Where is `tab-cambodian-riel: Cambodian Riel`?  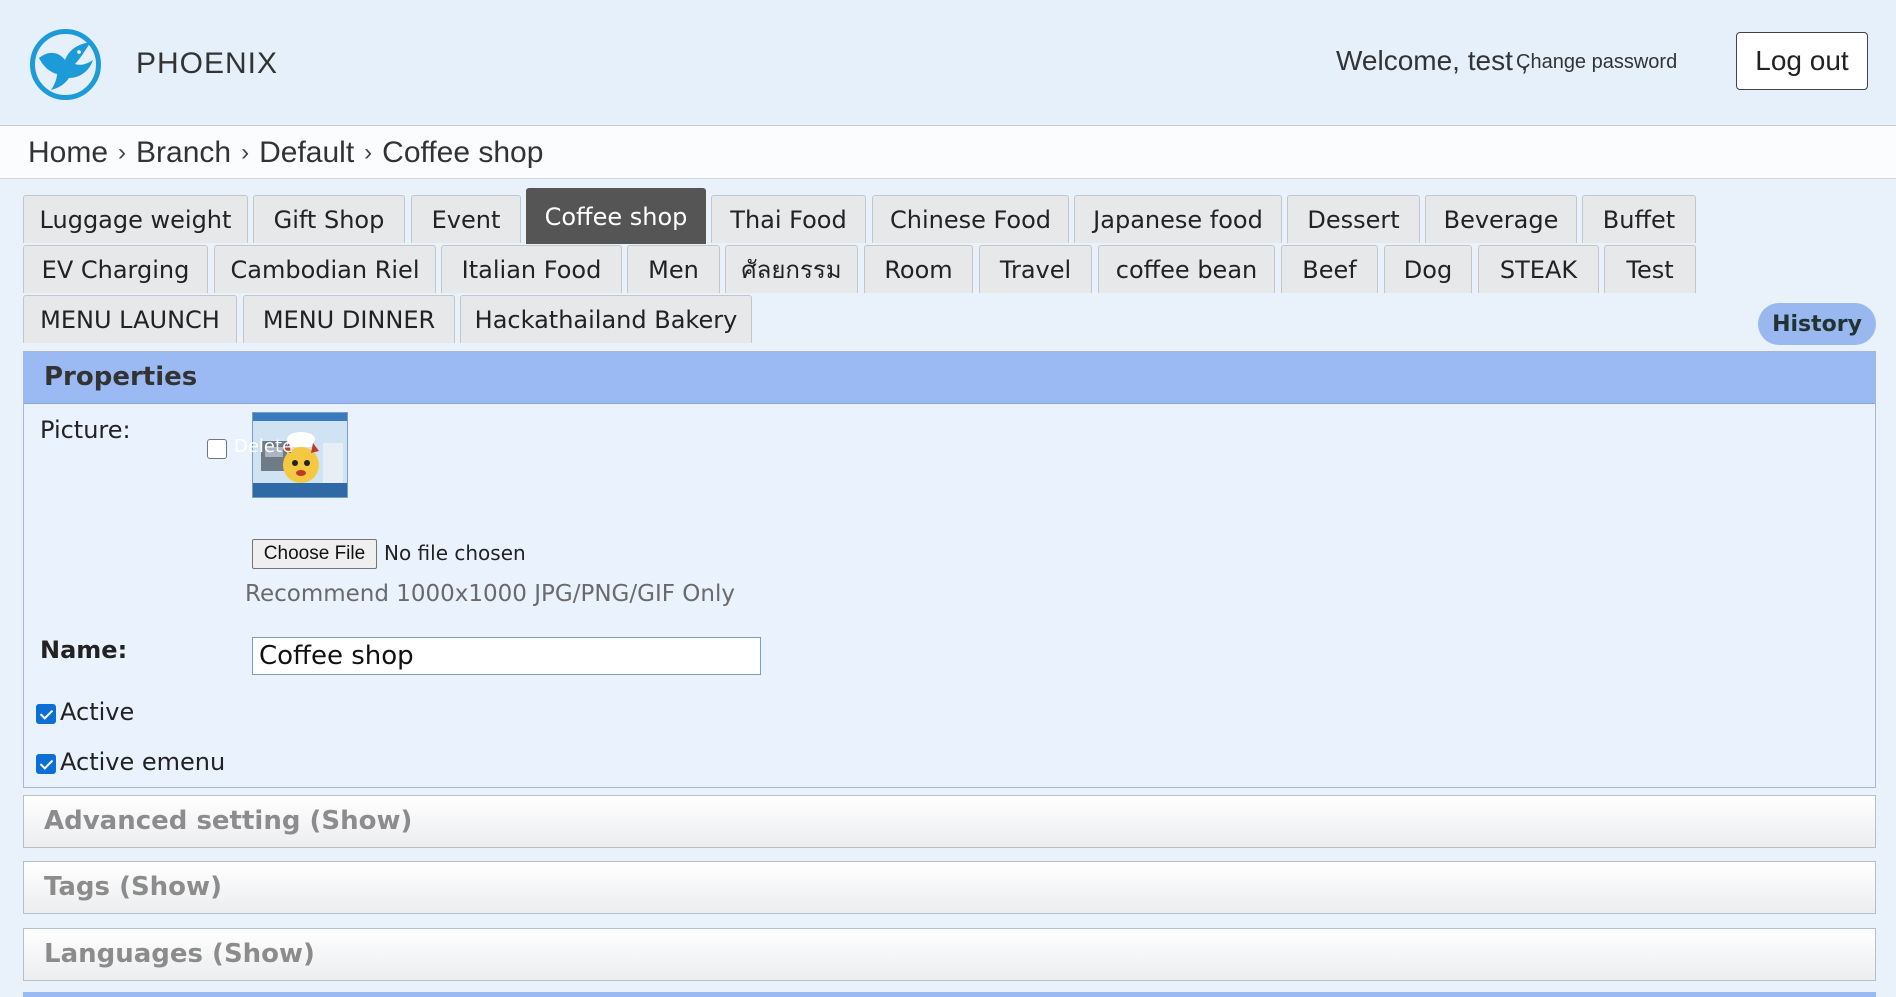 tab-cambodian-riel: Cambodian Riel is located at coordinates (325, 269).